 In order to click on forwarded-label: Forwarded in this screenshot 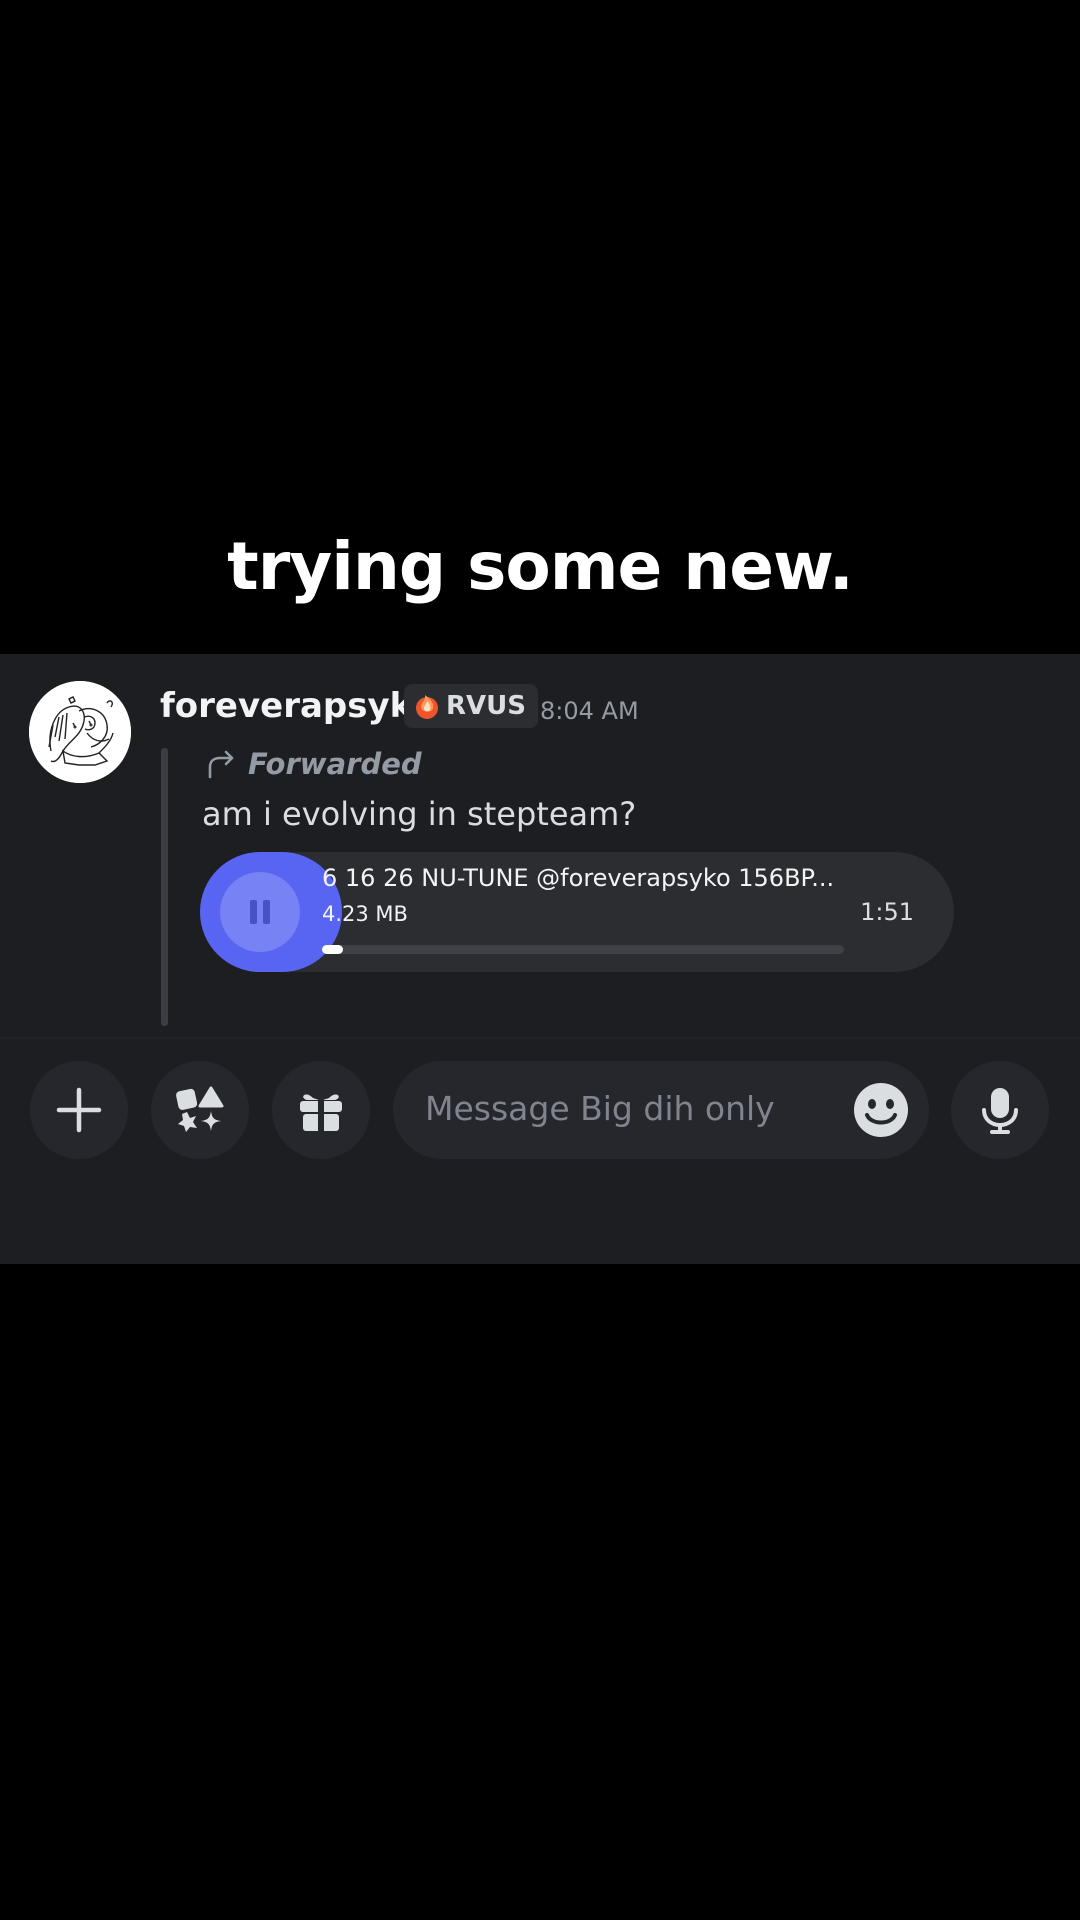, I will do `click(335, 764)`.